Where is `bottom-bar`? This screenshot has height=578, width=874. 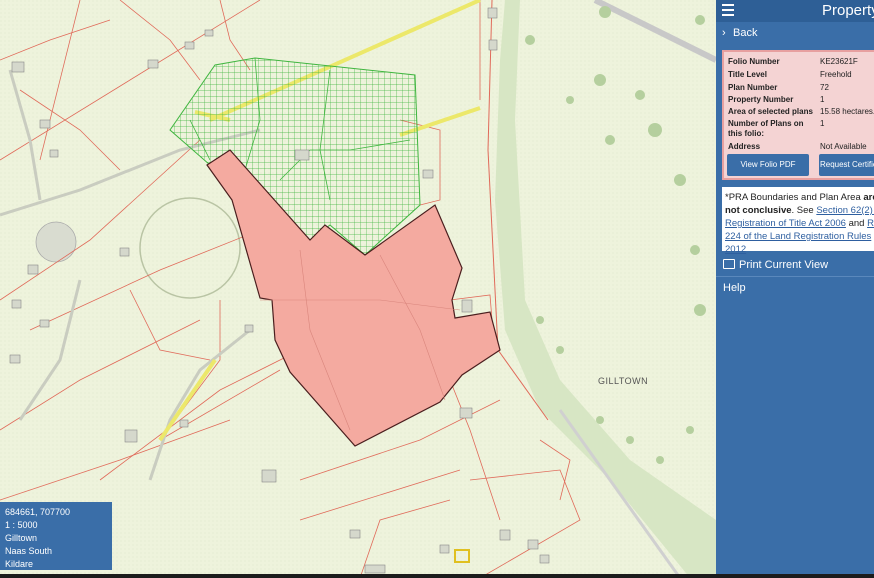
bottom-bar is located at coordinates (437, 576).